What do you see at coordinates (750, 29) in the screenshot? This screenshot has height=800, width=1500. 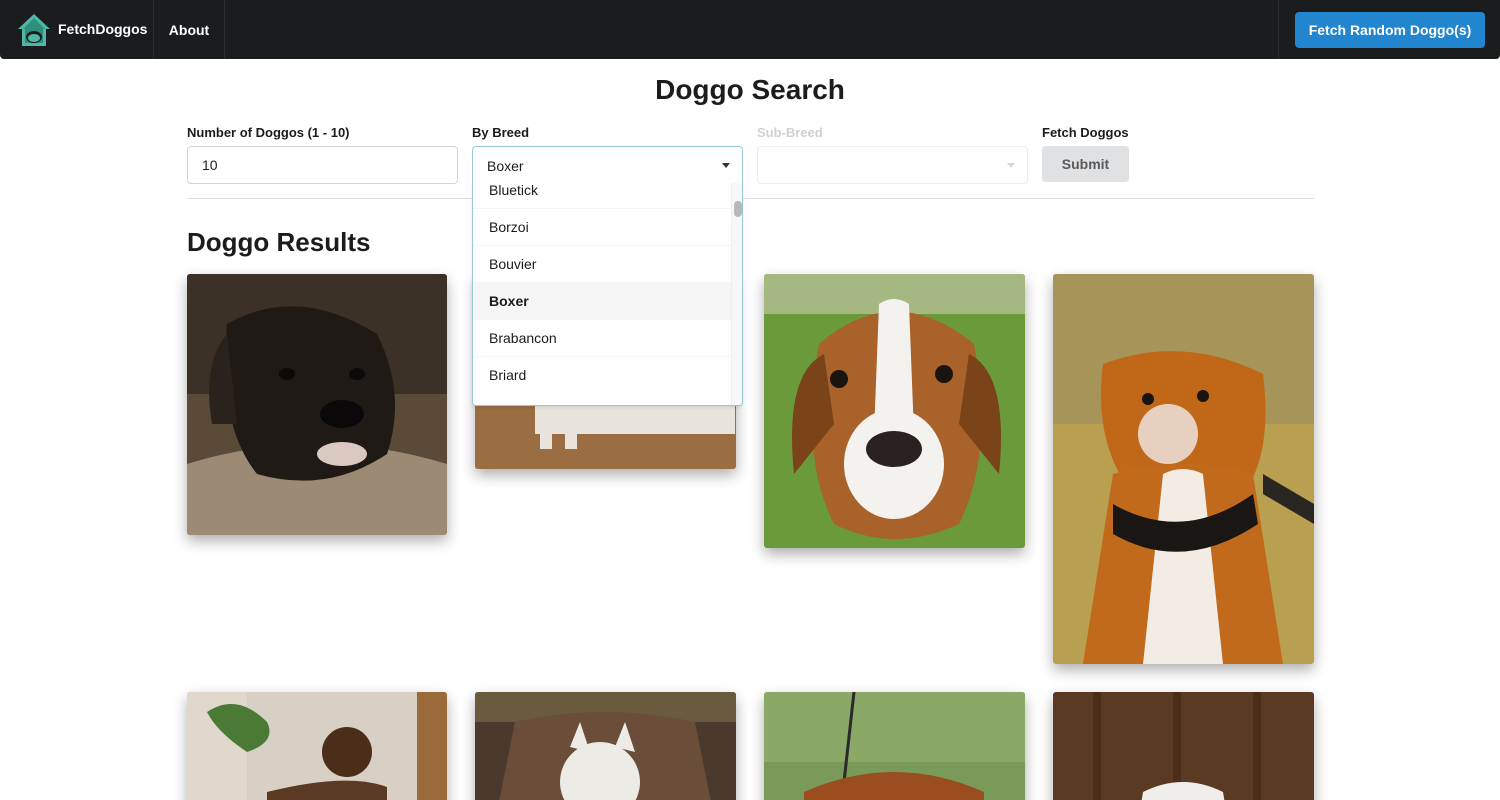 I see `top-navbar: FetchDoggos About Fetch Random Doggo(s)` at bounding box center [750, 29].